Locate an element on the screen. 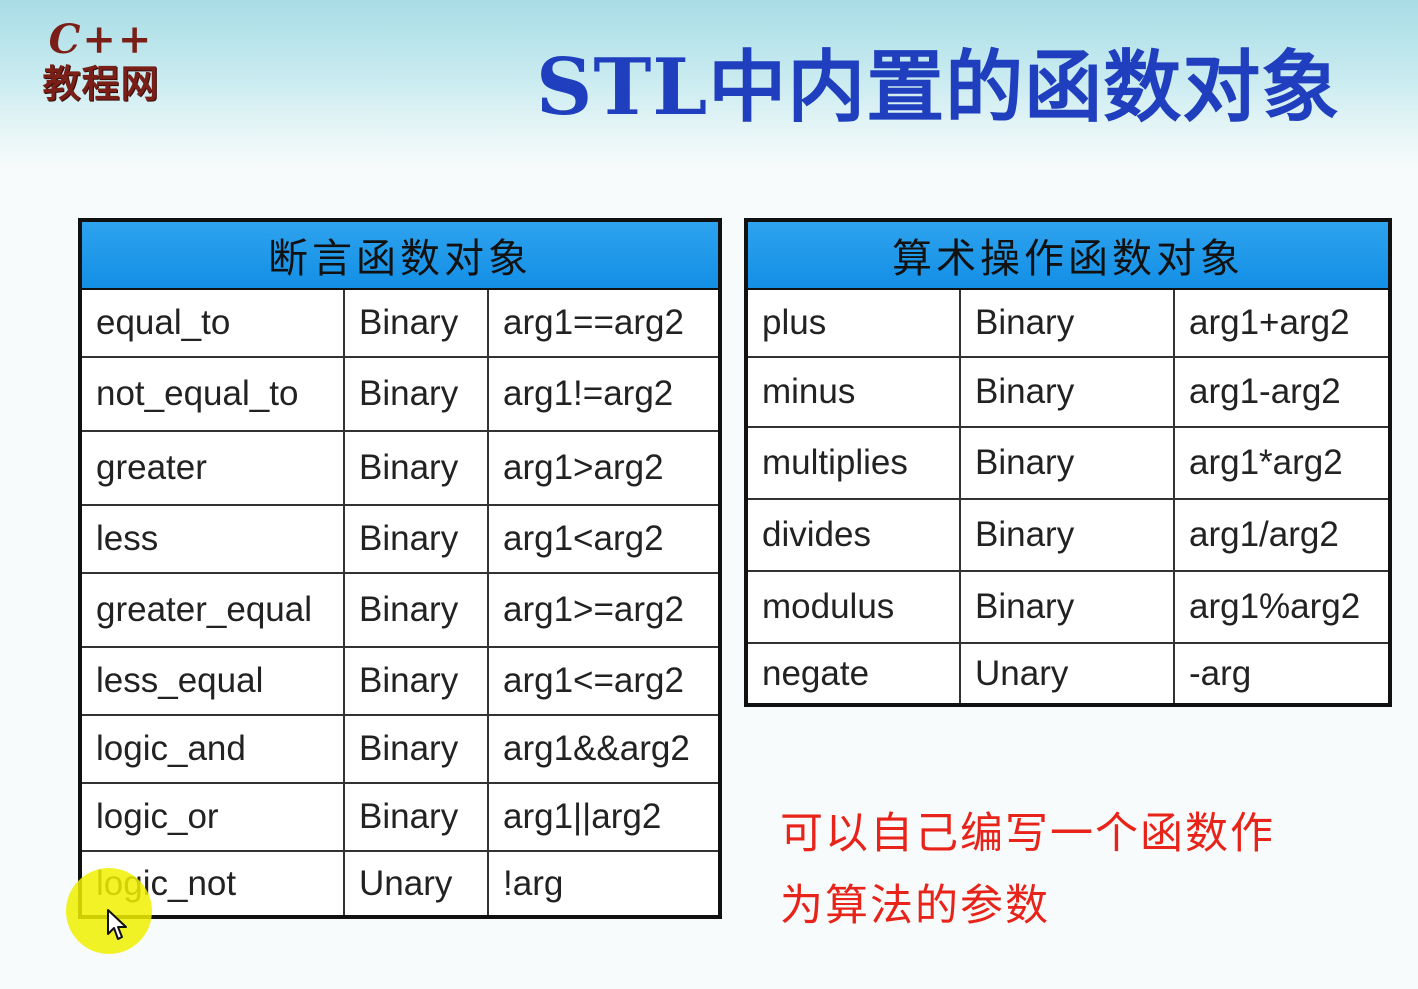 The image size is (1418, 989). expression-cell: arg1*arg2 is located at coordinates (1282, 463).